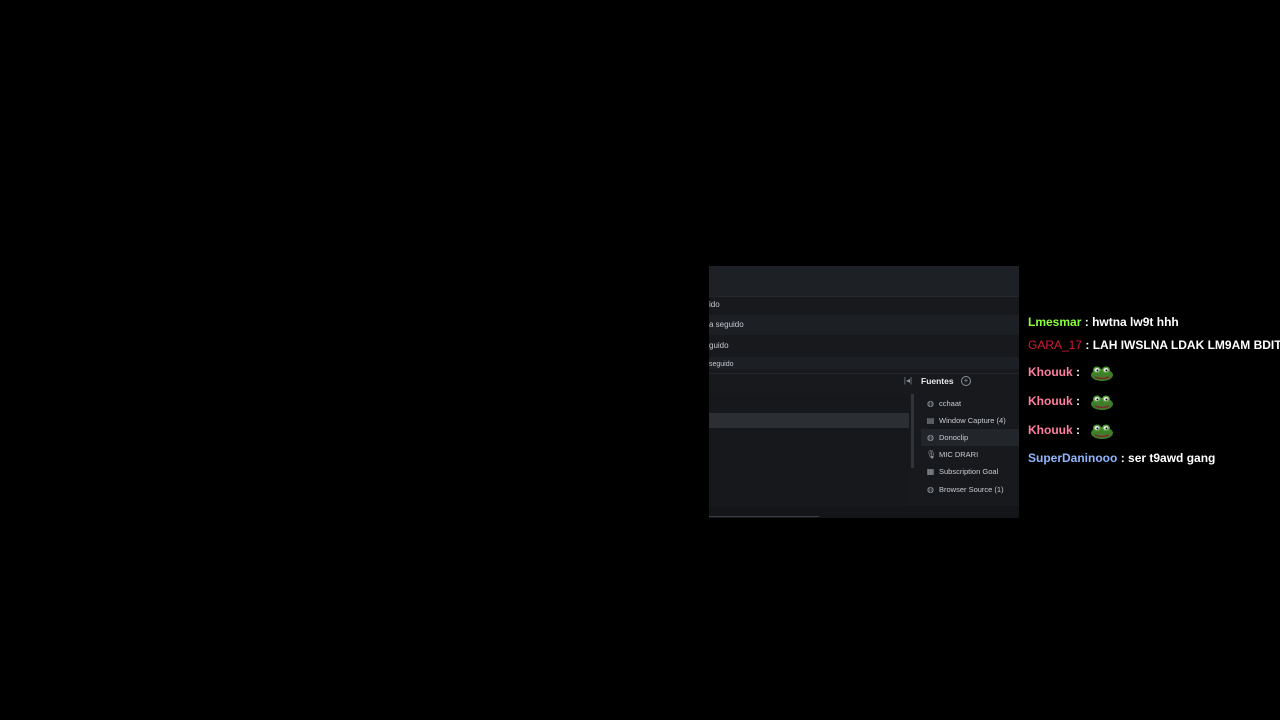  I want to click on scene-row-selected, so click(809, 420).